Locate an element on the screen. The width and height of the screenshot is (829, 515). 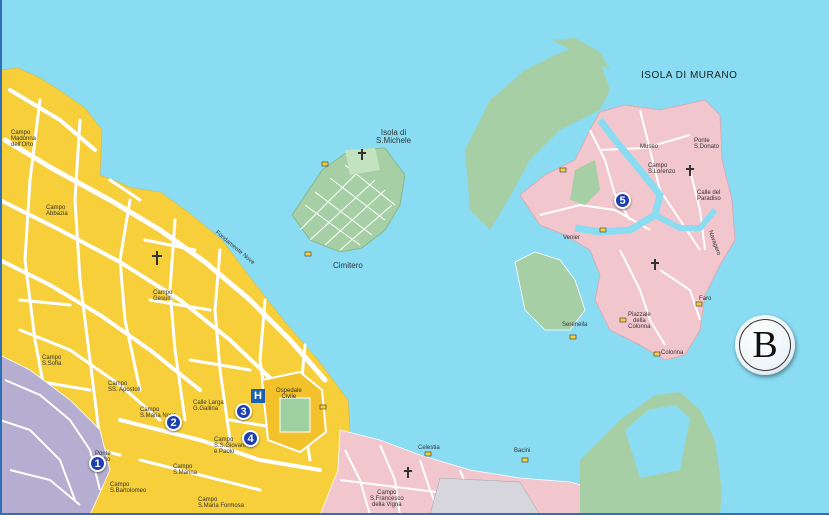
brand-logo: B is located at coordinates (765, 345).